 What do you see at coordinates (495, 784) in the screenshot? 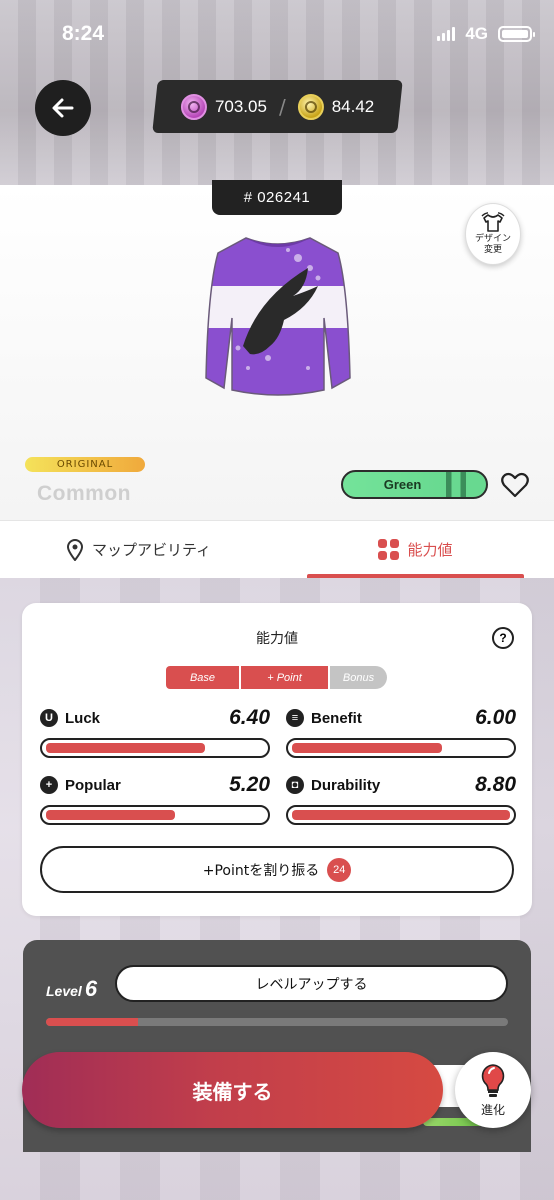
I see `stat-durability-value: 8.80` at bounding box center [495, 784].